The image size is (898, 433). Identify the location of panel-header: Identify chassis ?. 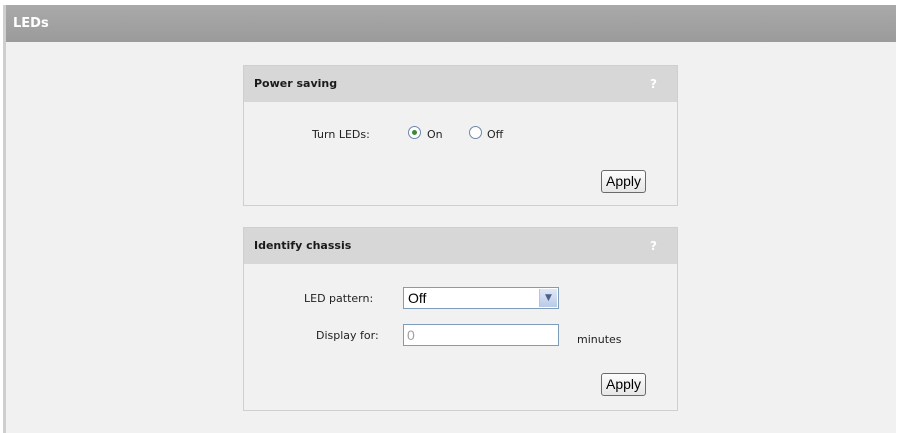
(460, 246).